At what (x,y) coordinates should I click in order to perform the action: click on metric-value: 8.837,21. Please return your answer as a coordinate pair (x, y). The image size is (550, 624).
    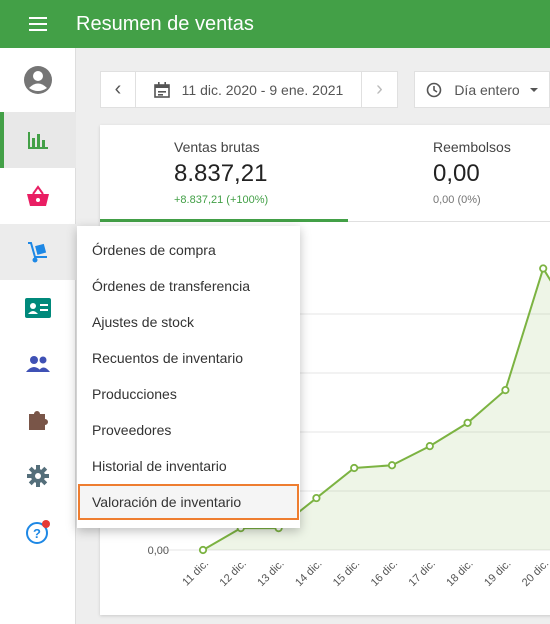
    Looking at the image, I should click on (221, 173).